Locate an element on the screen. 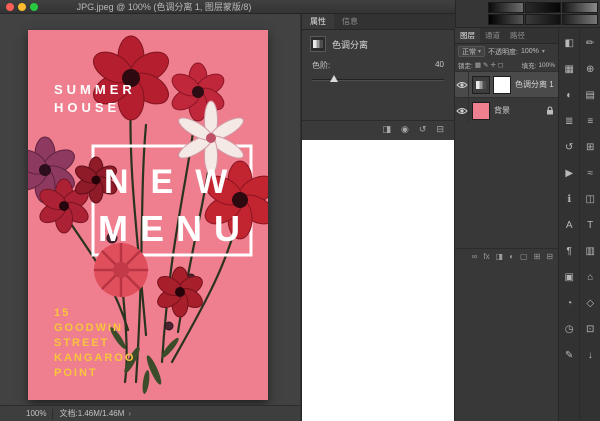 This screenshot has width=600, height=421. levels-slider-thumb is located at coordinates (334, 78).